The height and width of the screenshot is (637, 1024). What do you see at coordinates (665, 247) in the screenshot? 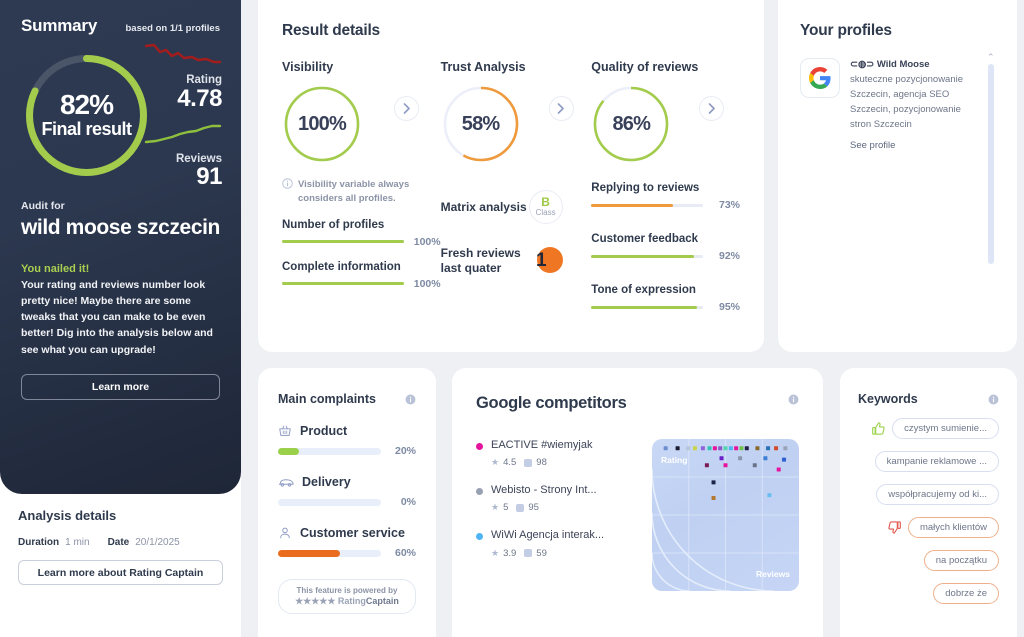
I see `bar-customer-feedback: Customer feedback 92%` at bounding box center [665, 247].